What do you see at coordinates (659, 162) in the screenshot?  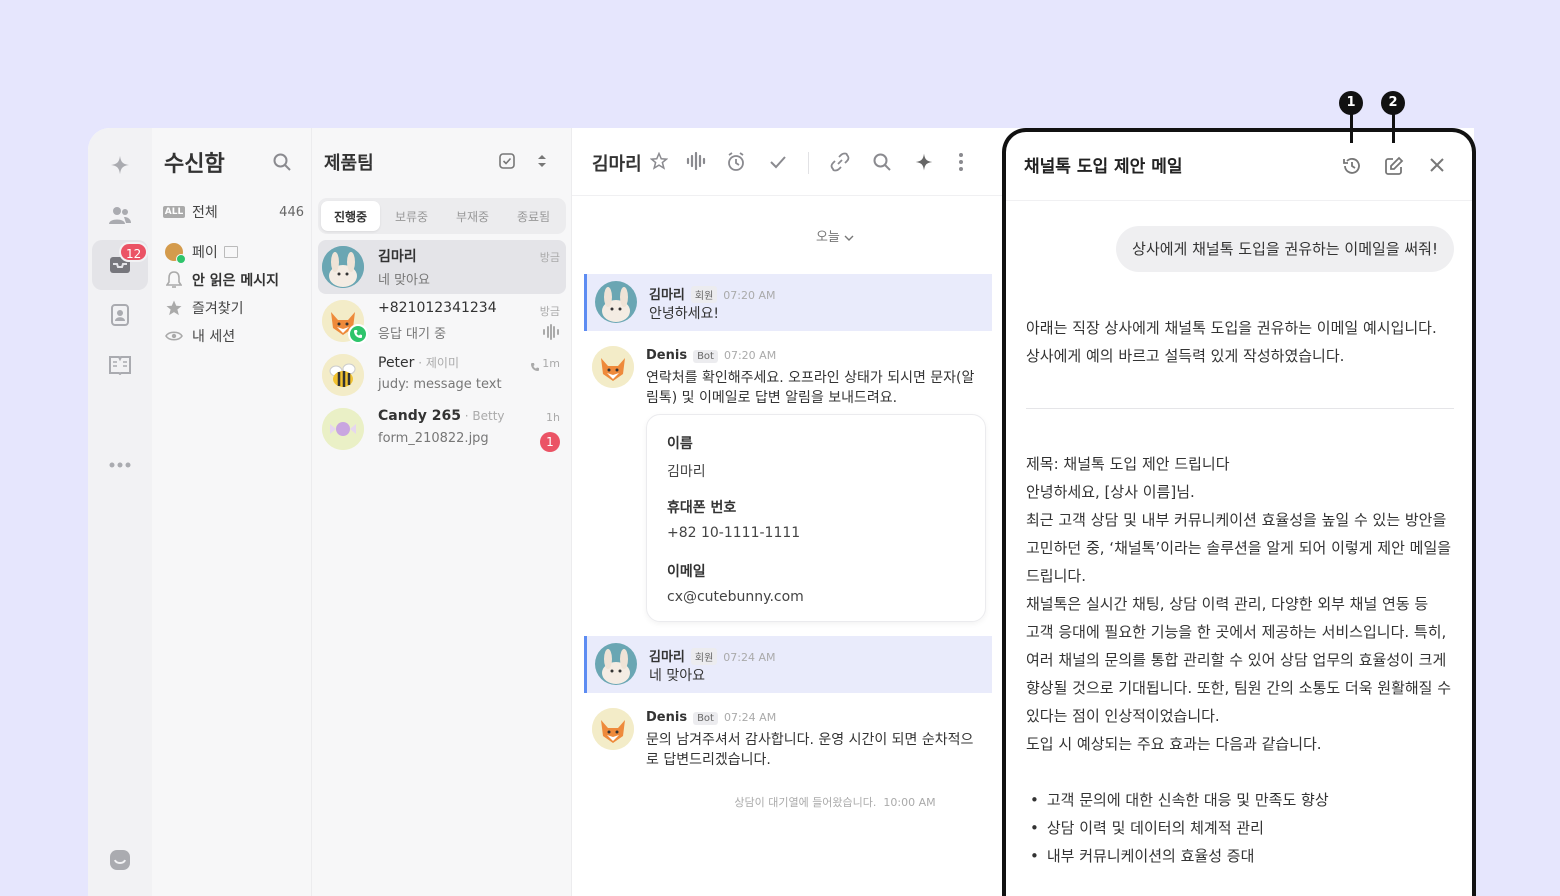 I see `star-outline-icon` at bounding box center [659, 162].